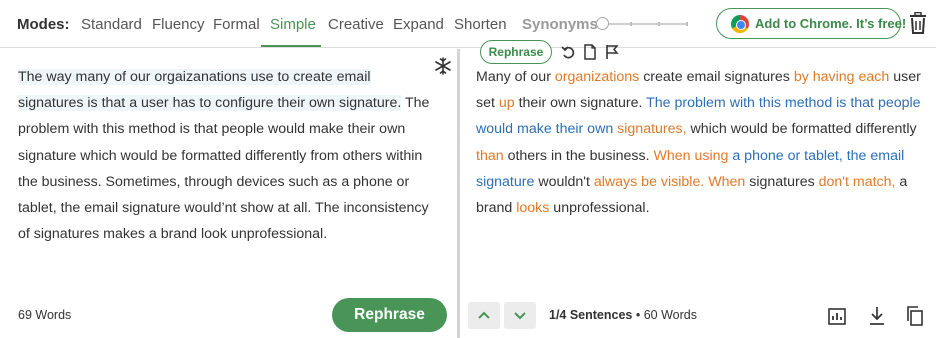 The image size is (936, 338). What do you see at coordinates (837, 316) in the screenshot?
I see `stats-icon` at bounding box center [837, 316].